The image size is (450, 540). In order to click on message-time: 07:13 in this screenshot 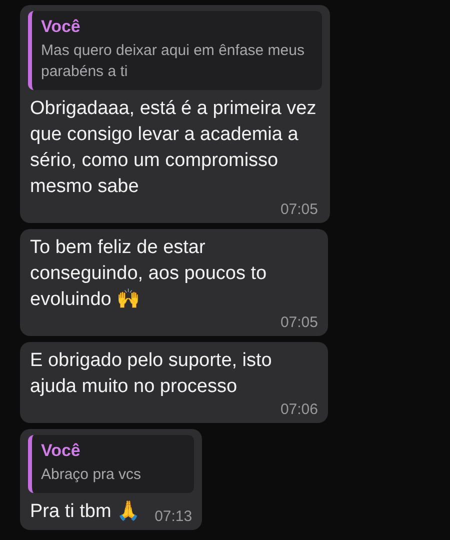, I will do `click(173, 517)`.